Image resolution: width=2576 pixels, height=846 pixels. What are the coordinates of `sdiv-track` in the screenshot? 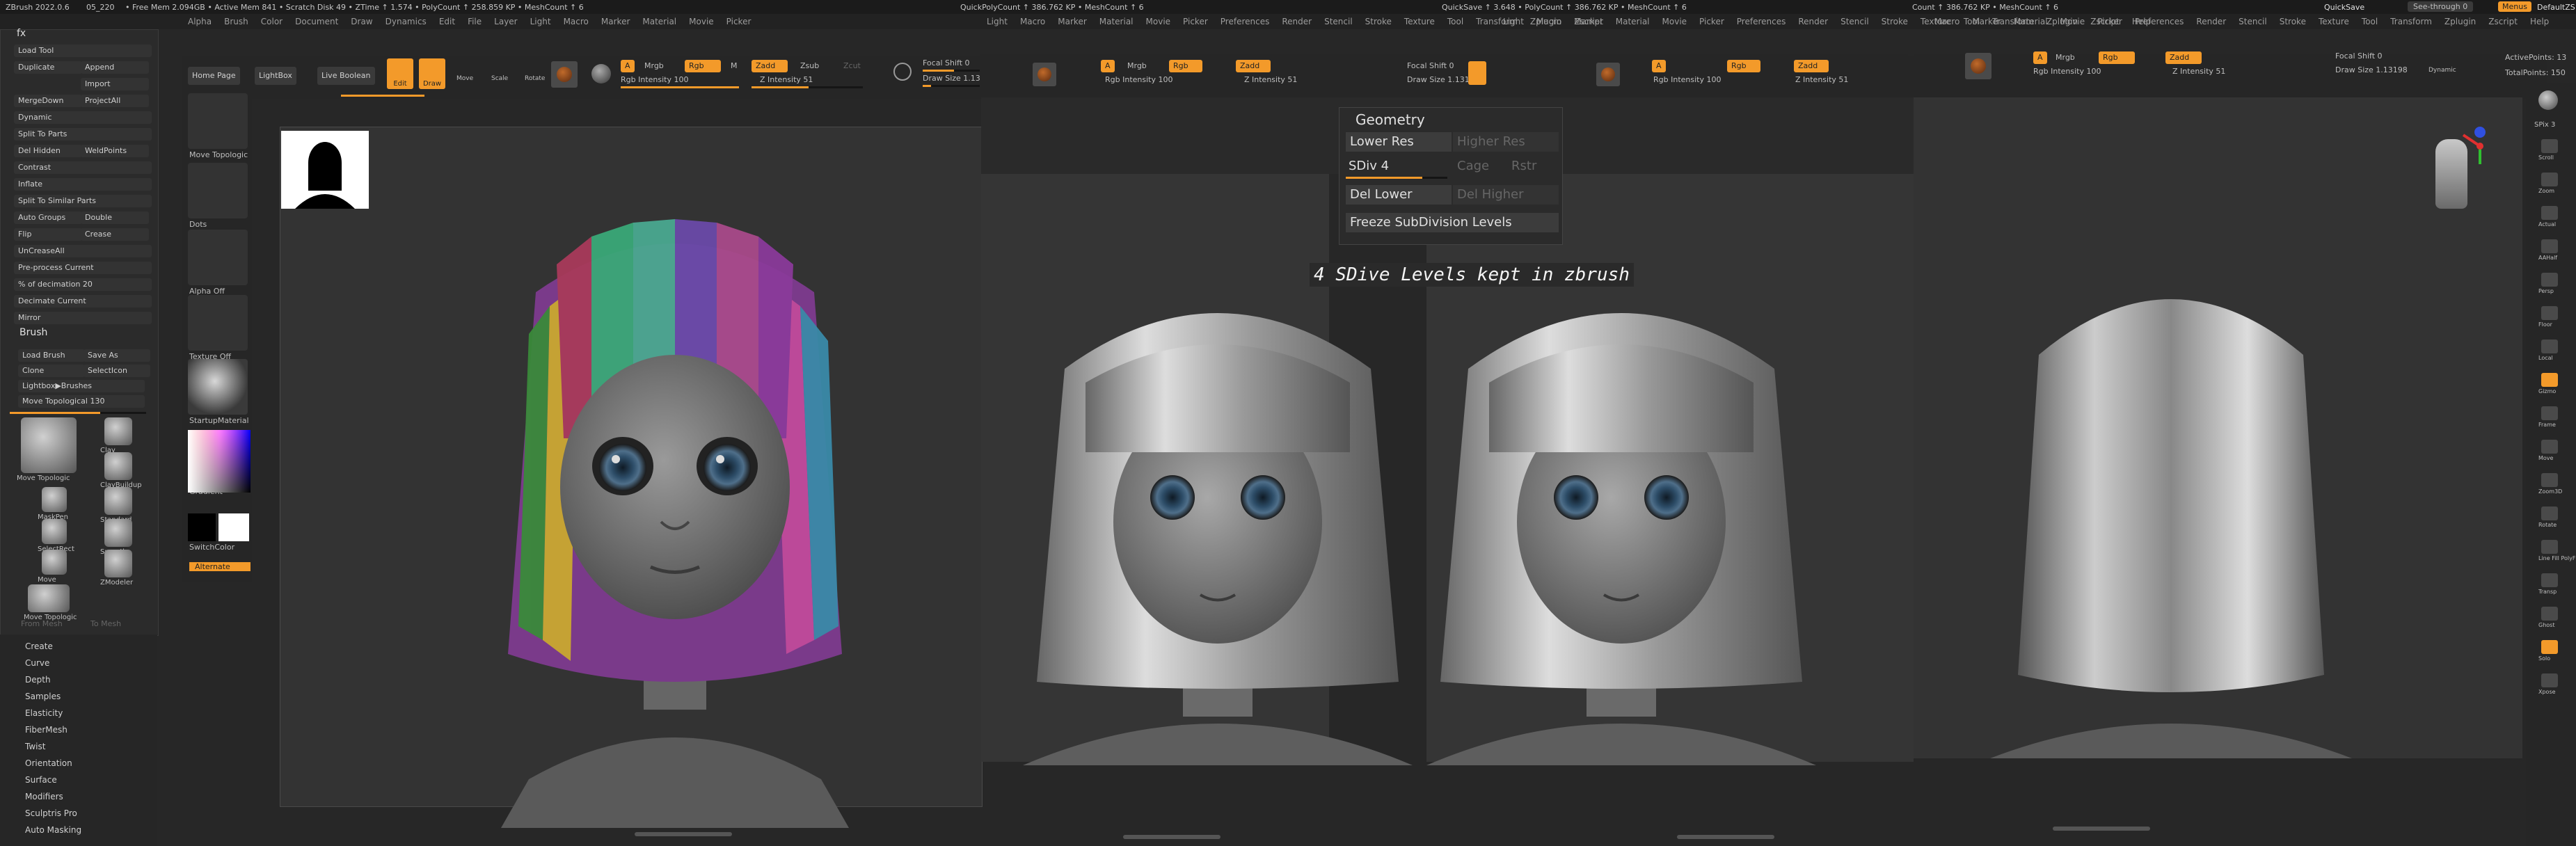 It's located at (1396, 178).